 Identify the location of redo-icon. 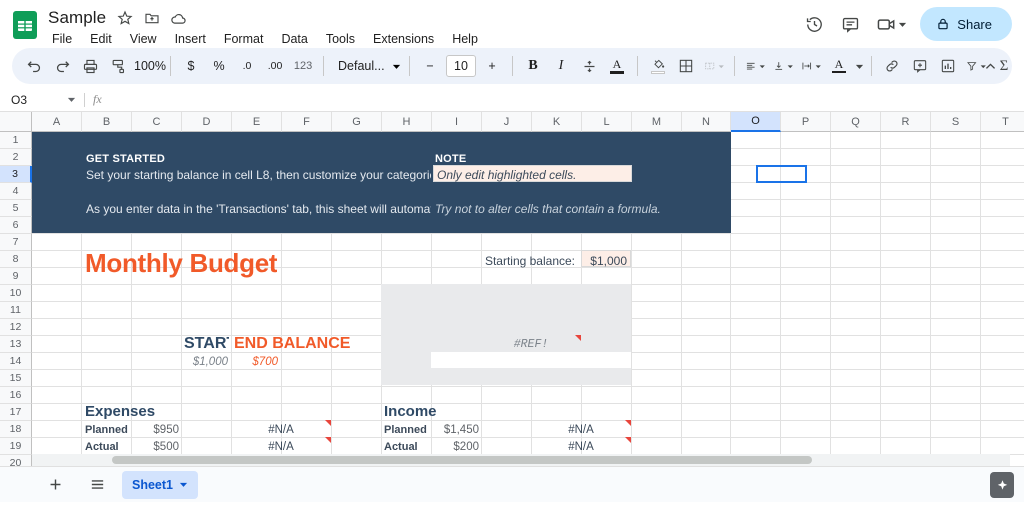
(62, 66).